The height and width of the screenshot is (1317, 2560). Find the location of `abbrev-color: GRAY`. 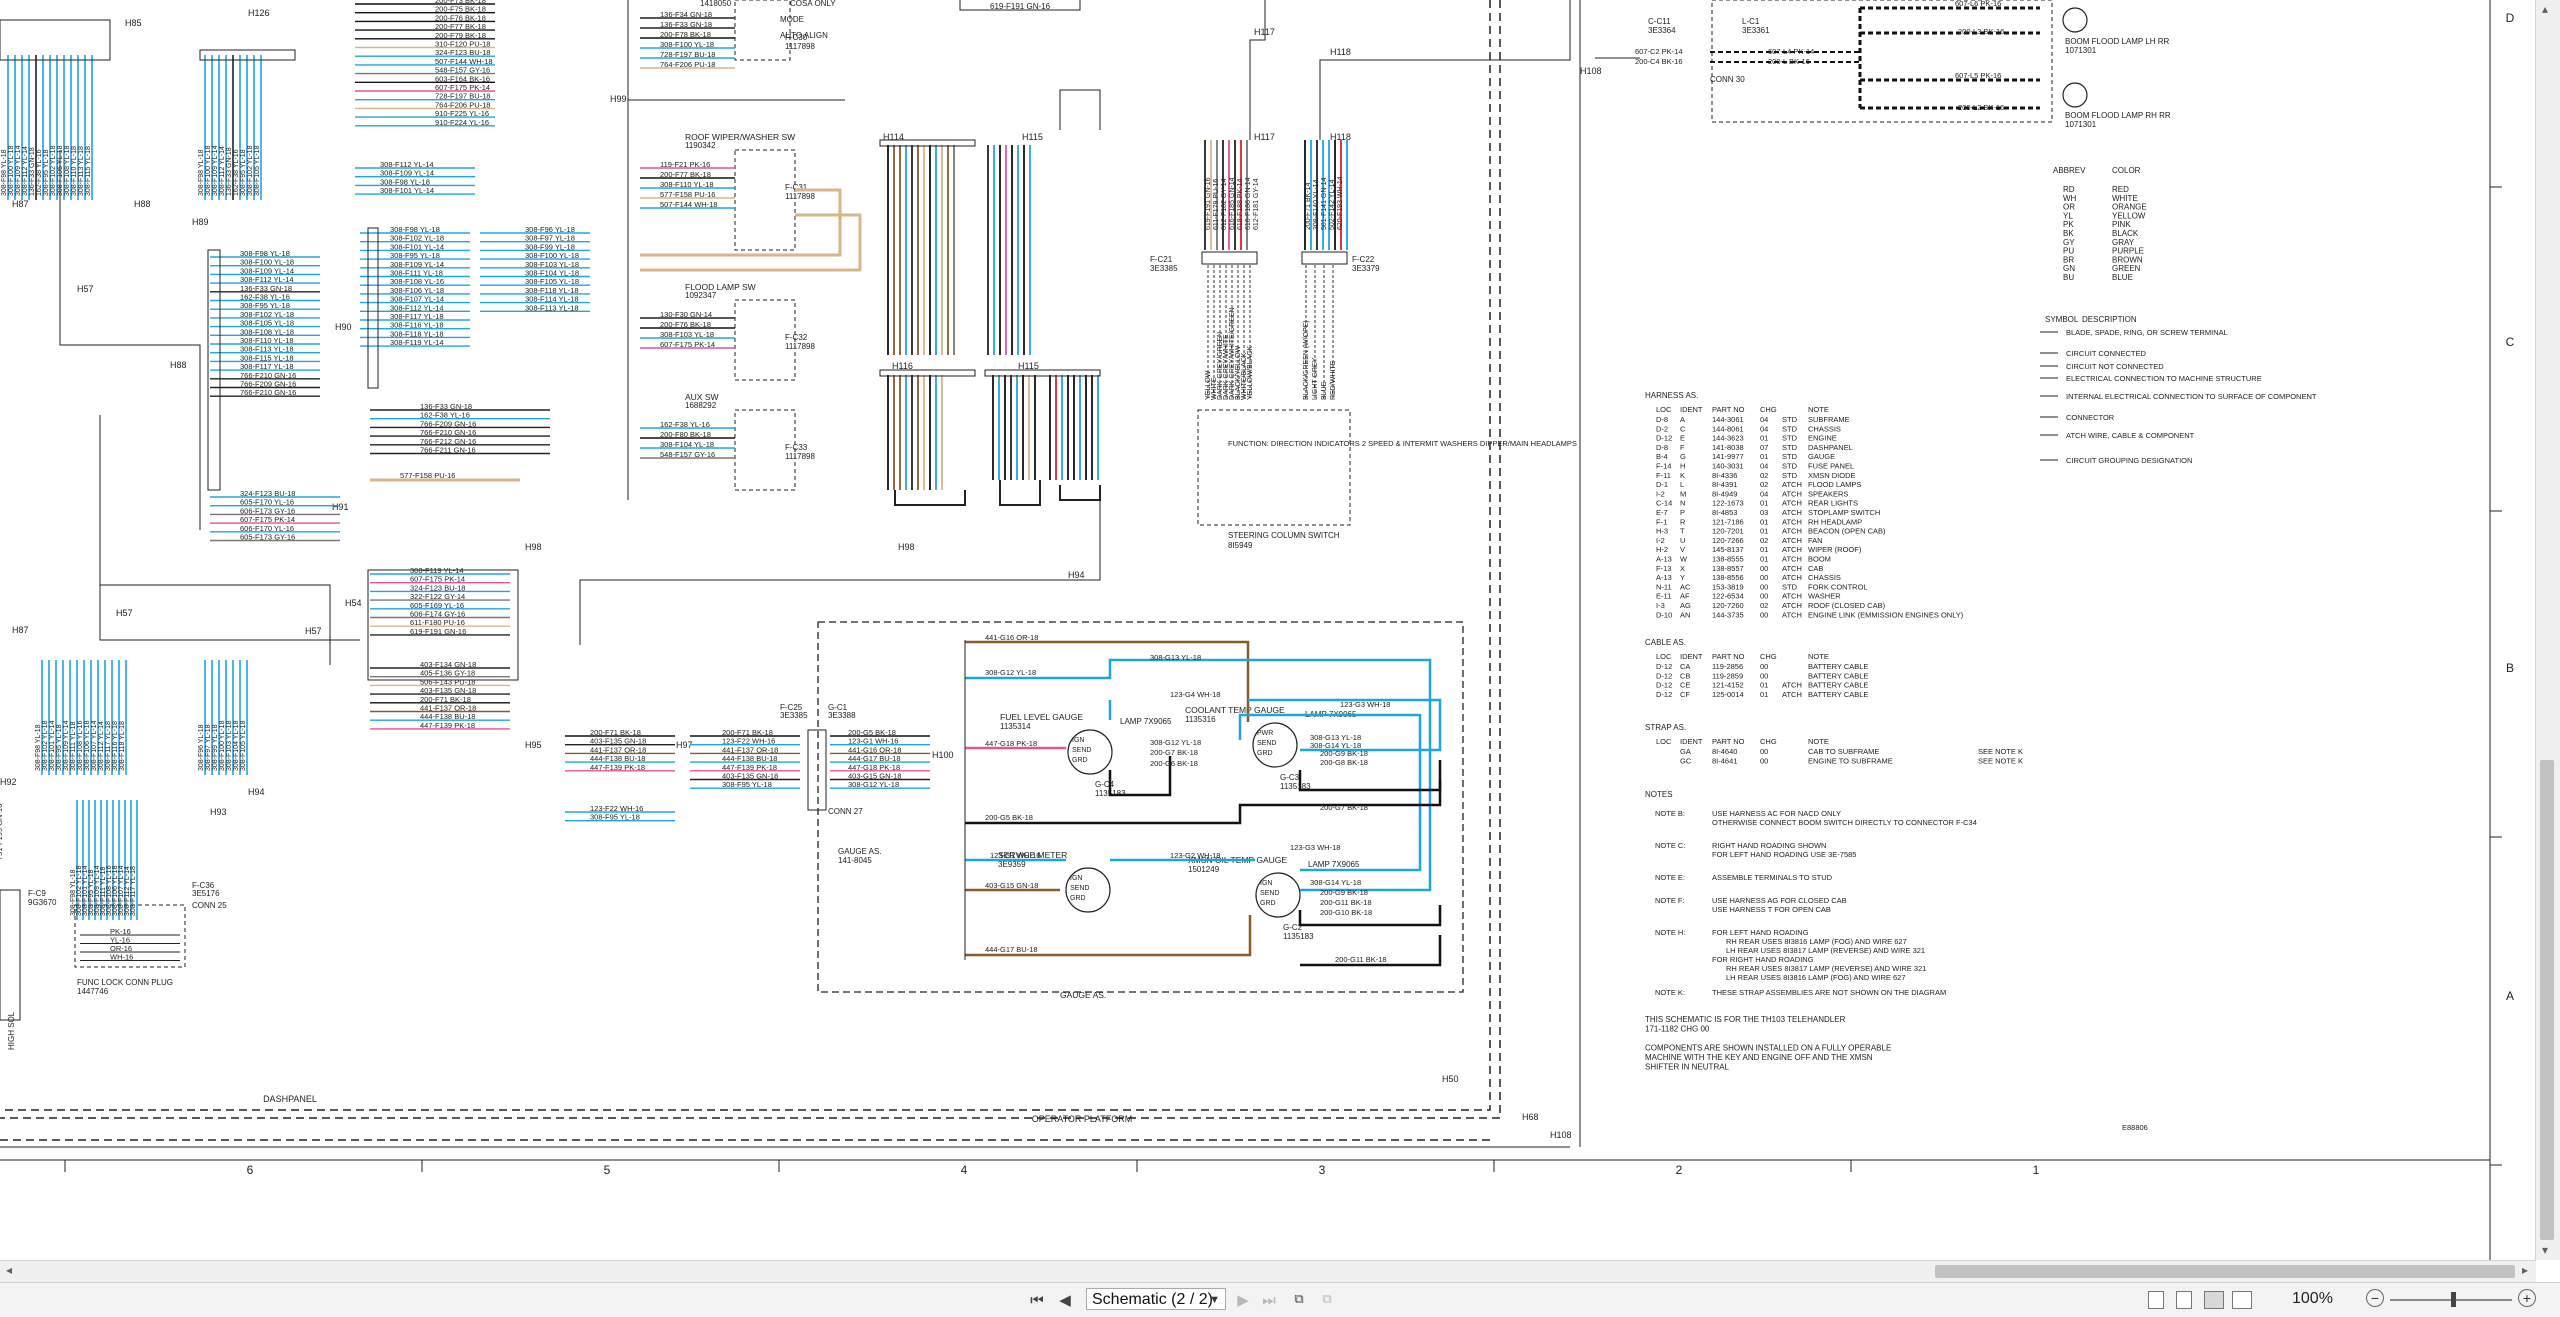

abbrev-color: GRAY is located at coordinates (2123, 242).